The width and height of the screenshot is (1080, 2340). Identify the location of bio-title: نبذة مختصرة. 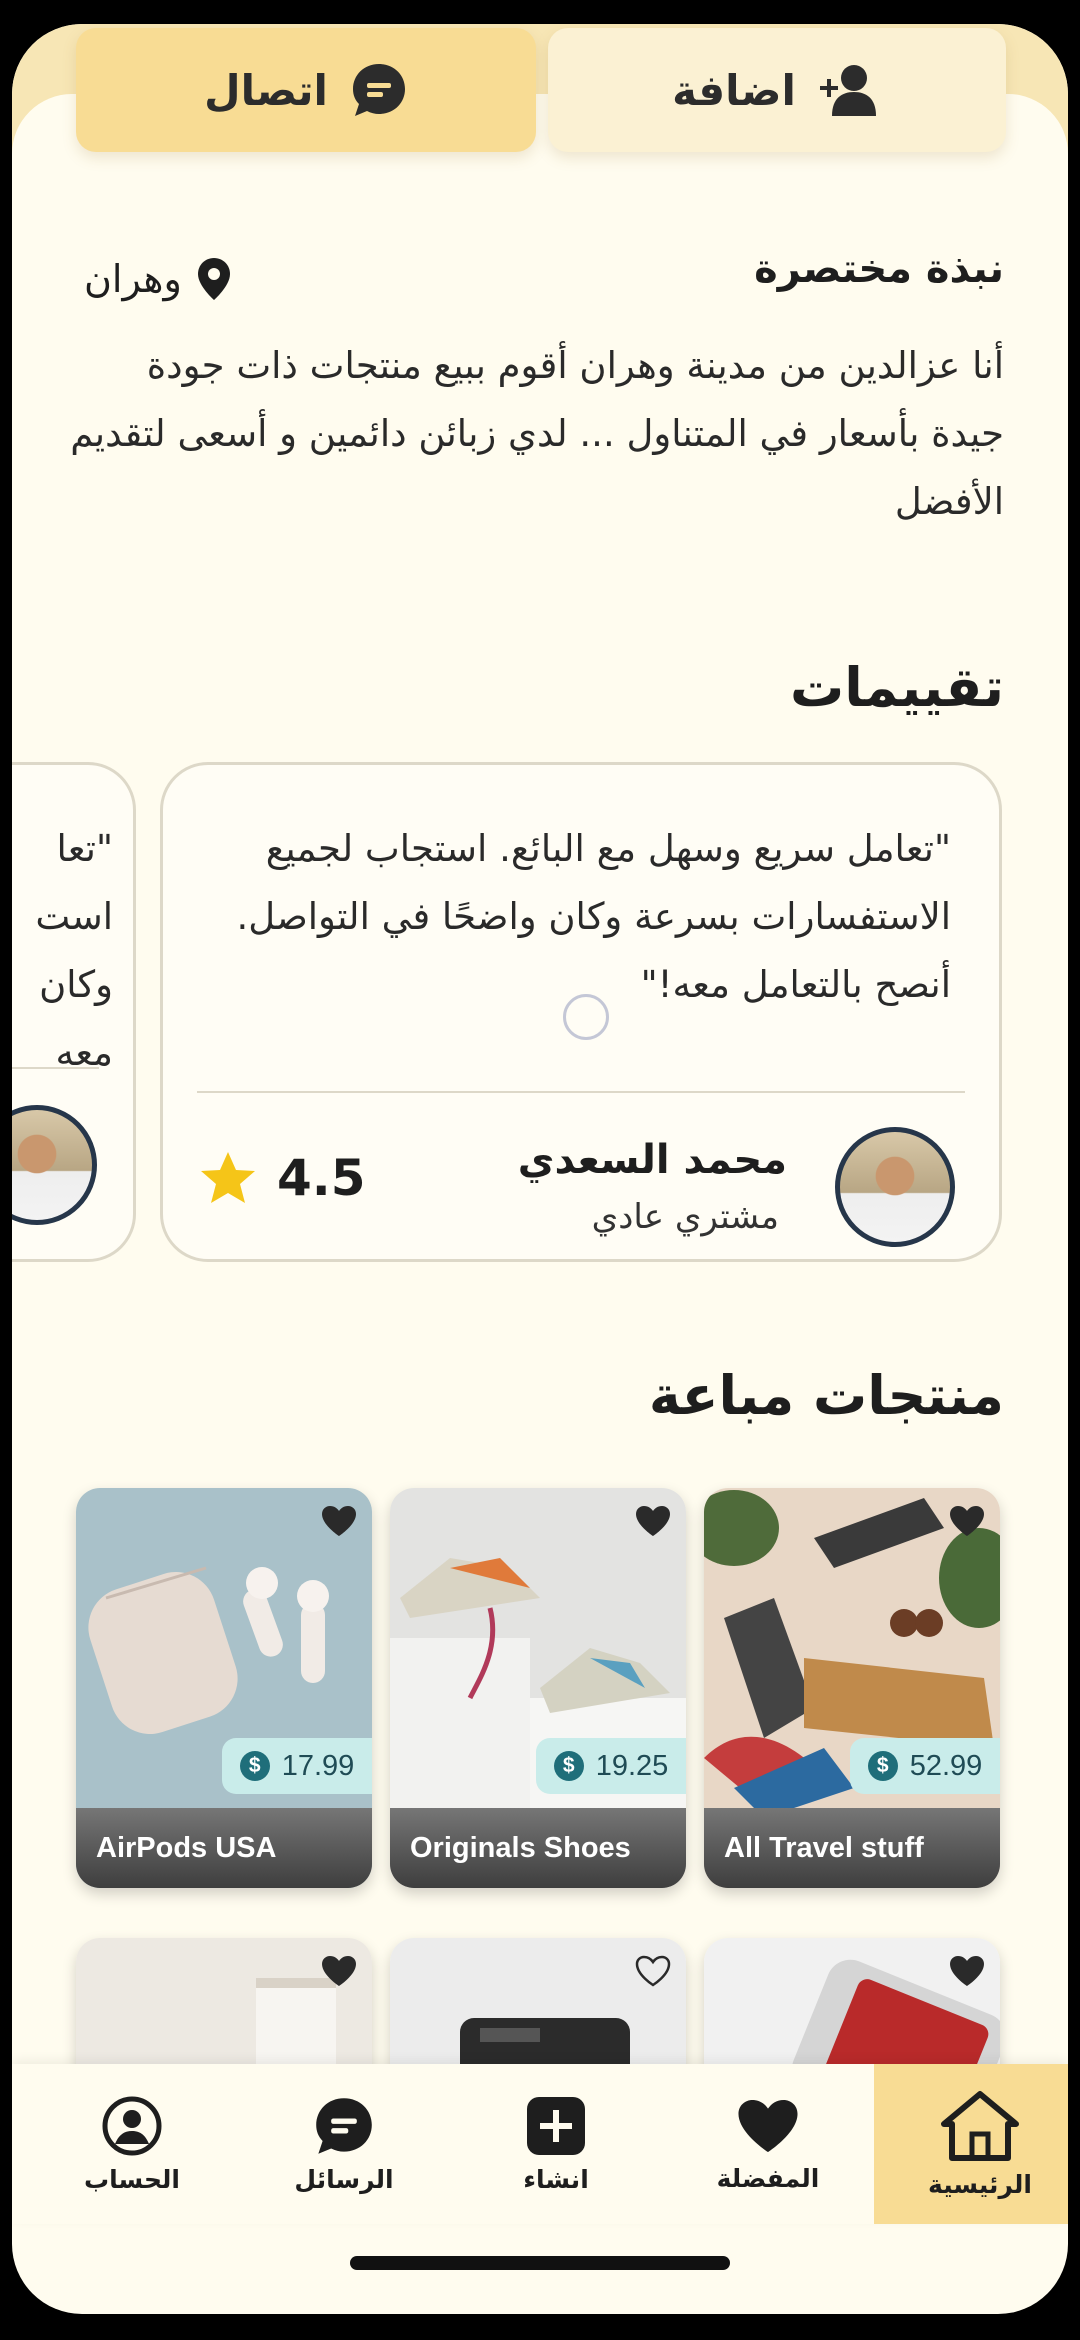
(879, 269).